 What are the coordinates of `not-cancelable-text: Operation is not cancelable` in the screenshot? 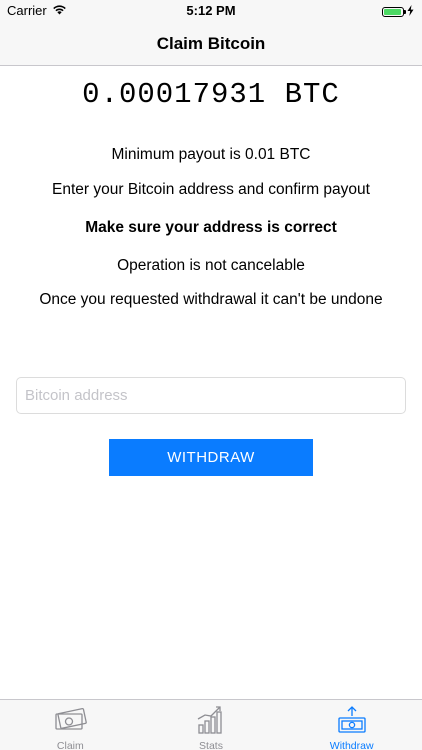 It's located at (211, 265).